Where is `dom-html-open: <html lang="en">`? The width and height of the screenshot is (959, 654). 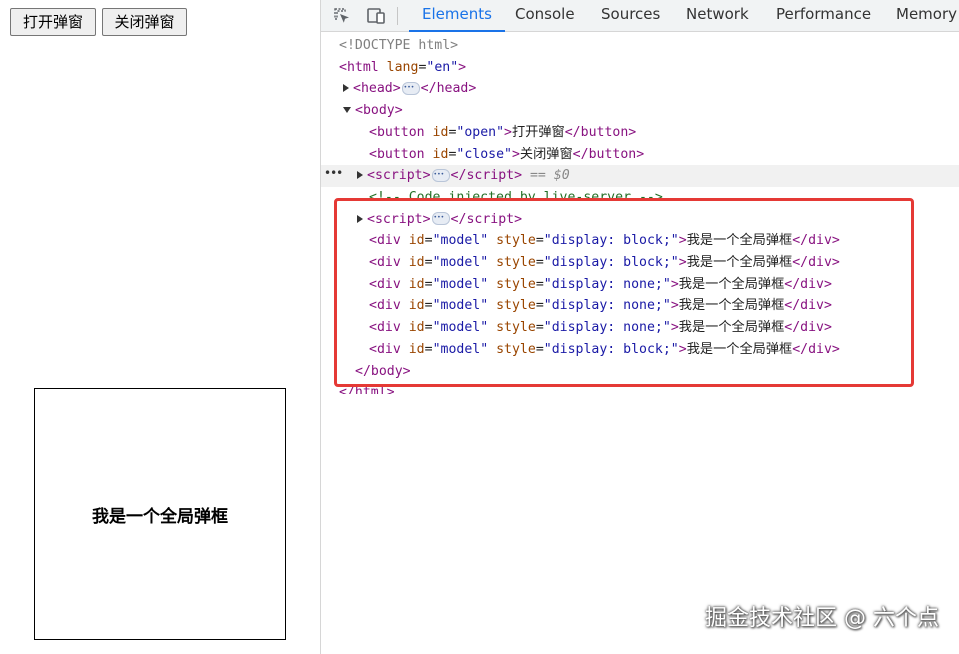
dom-html-open: <html lang="en"> is located at coordinates (640, 68).